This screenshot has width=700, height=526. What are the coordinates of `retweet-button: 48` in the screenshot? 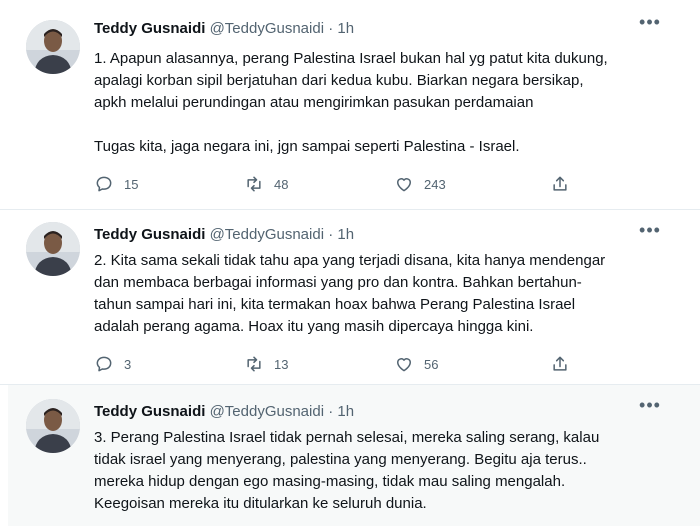 It's located at (266, 184).